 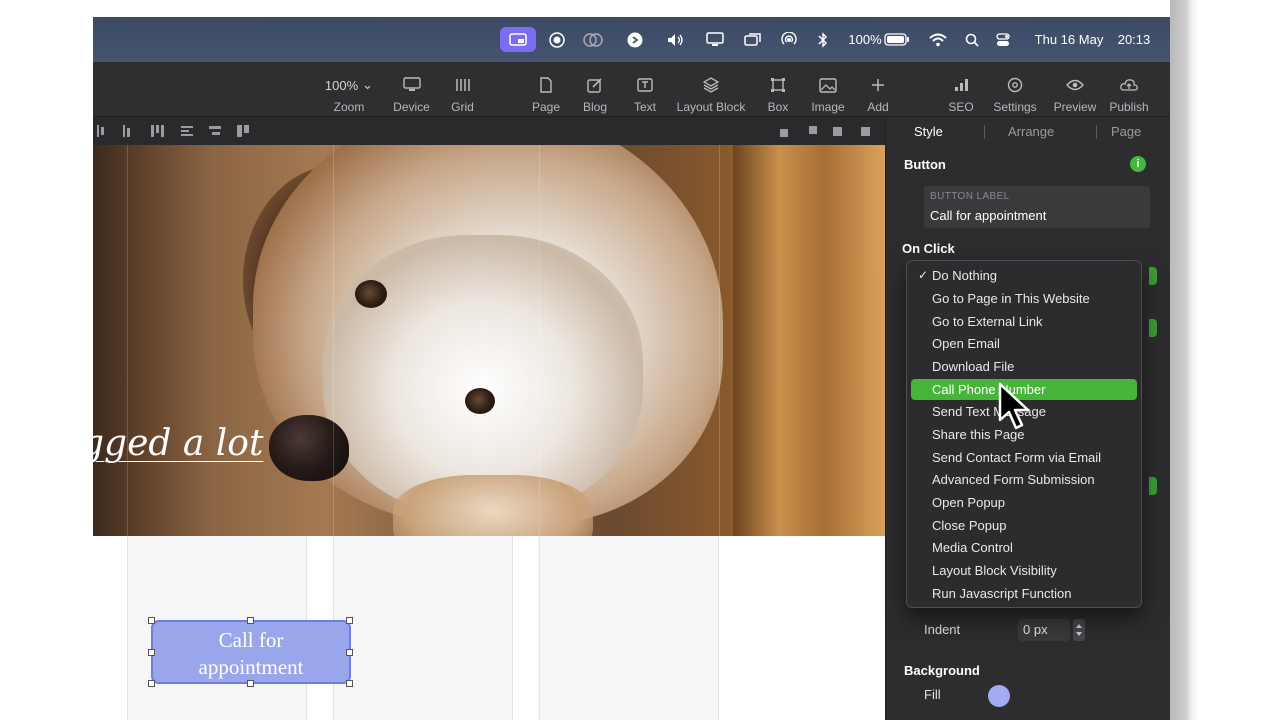 I want to click on menu-item-advanced-form: Advanced Form Submission, so click(x=1024, y=479).